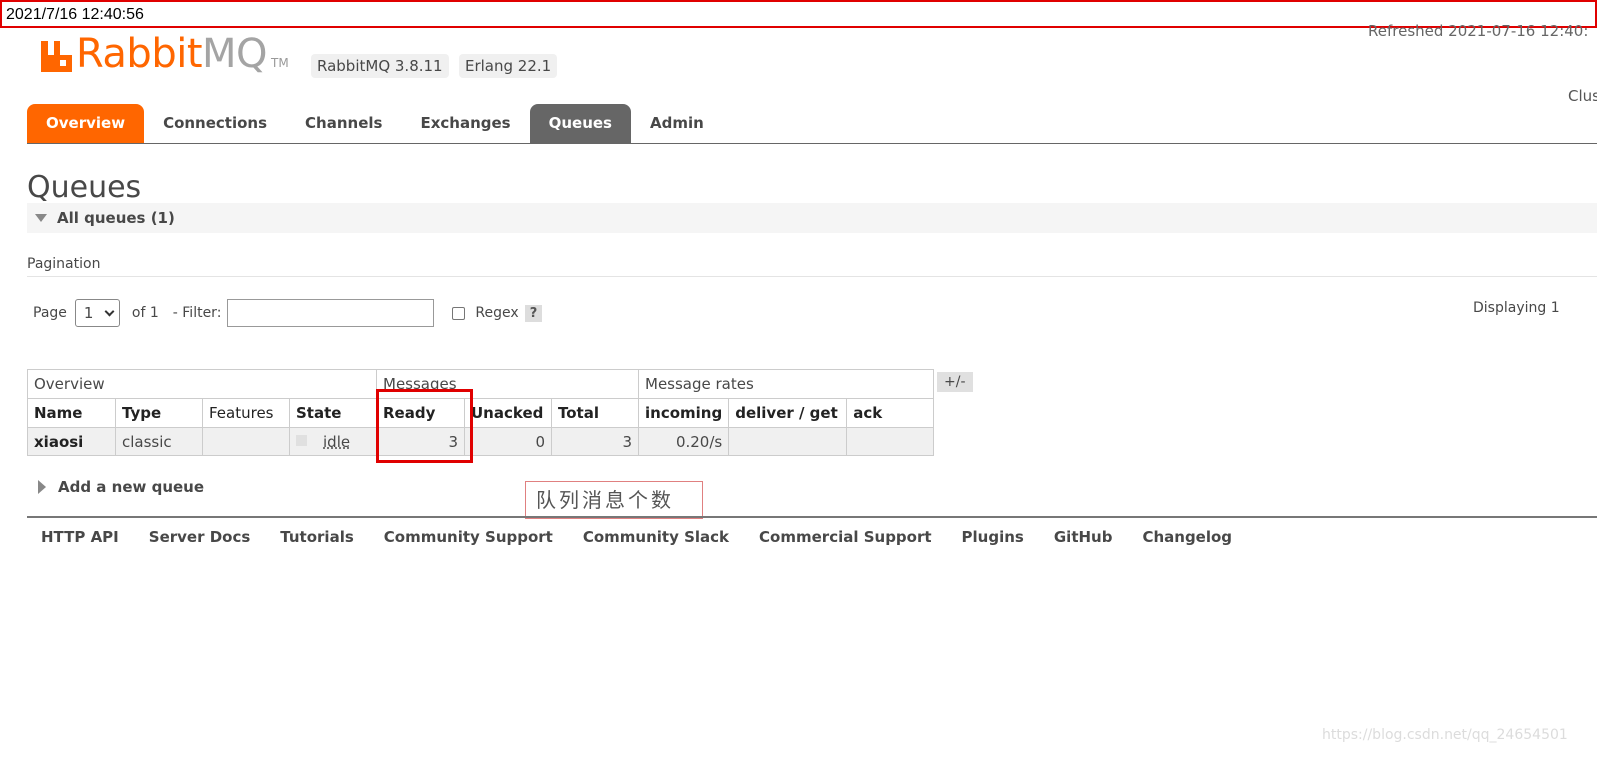 The height and width of the screenshot is (769, 1597). Describe the element at coordinates (845, 537) in the screenshot. I see `footer-link-commercial-support: Commercial Support` at that location.